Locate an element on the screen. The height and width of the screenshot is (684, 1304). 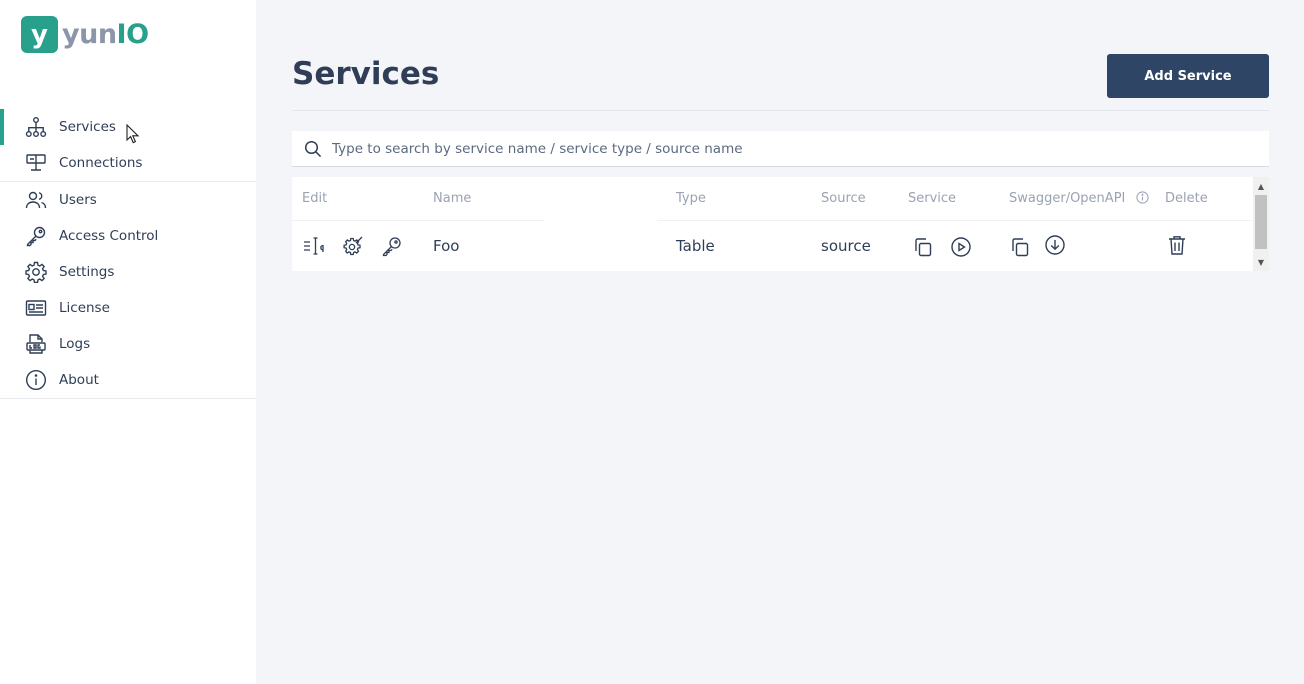
sidebar-item-label: Settings is located at coordinates (87, 272).